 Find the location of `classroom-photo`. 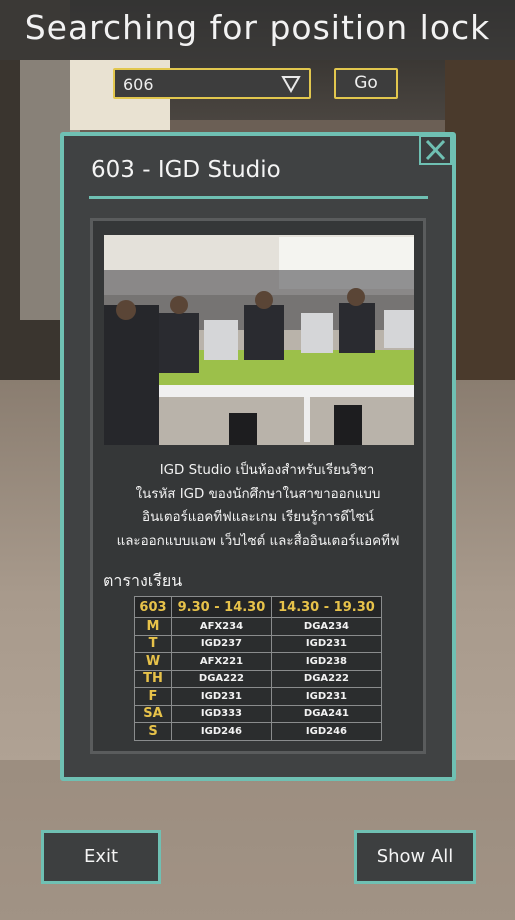

classroom-photo is located at coordinates (259, 340).